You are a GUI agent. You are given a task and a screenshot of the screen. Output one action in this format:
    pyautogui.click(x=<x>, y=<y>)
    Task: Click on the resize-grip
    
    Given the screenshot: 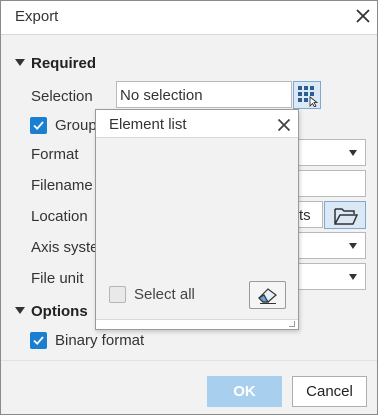 What is the action you would take?
    pyautogui.click(x=292, y=324)
    